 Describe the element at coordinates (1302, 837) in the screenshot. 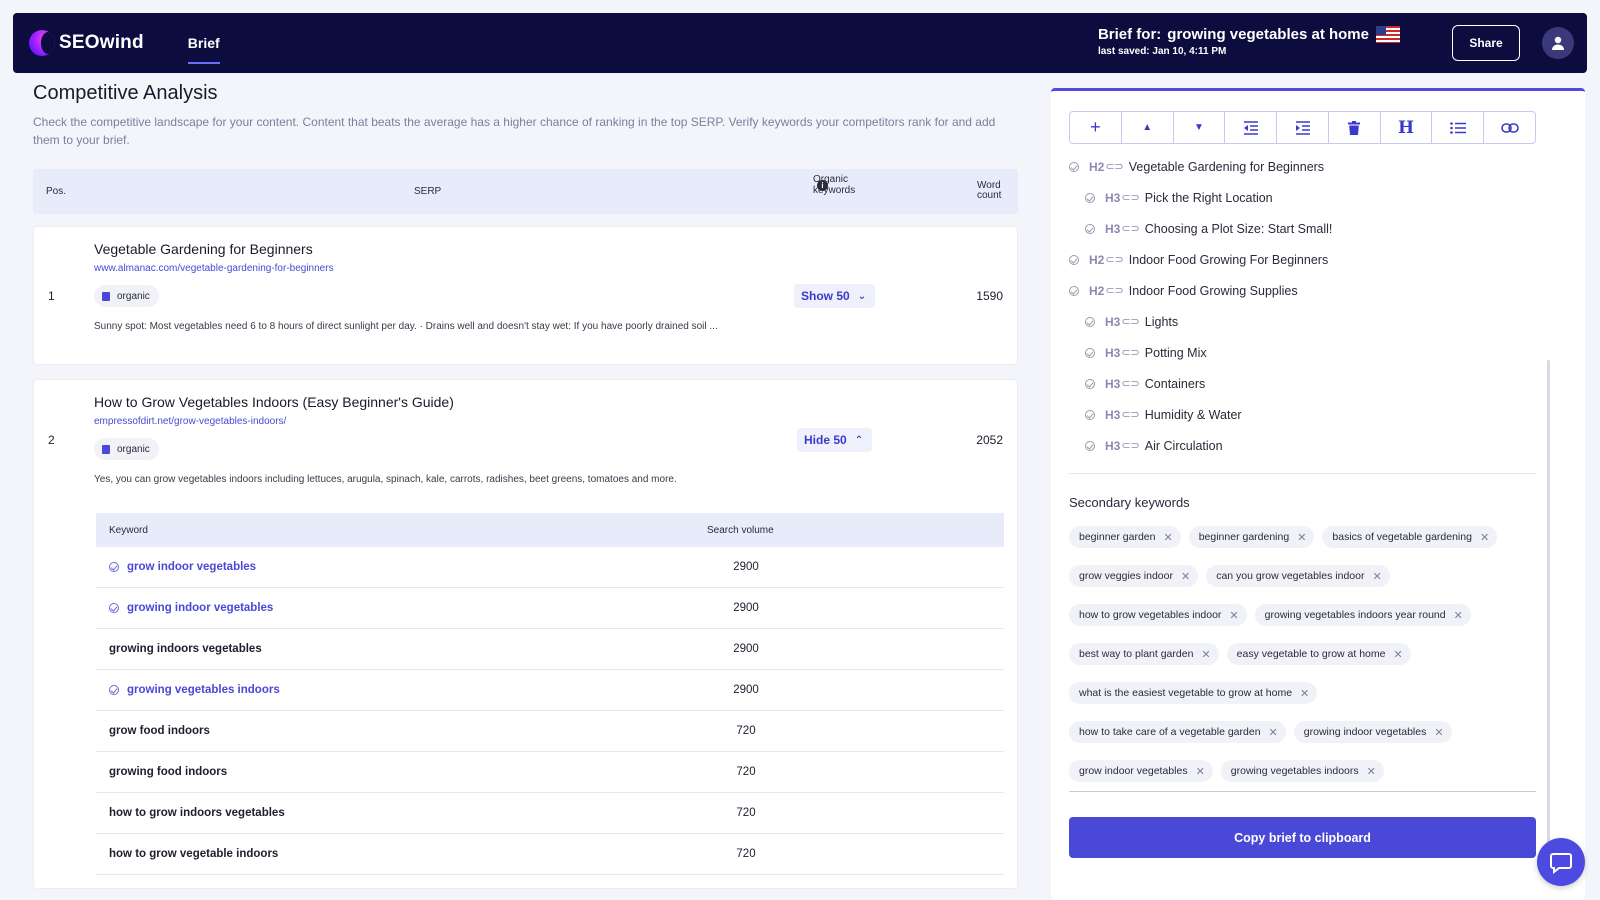

I see `copy-brief-button: Copy brief to clipboard` at that location.